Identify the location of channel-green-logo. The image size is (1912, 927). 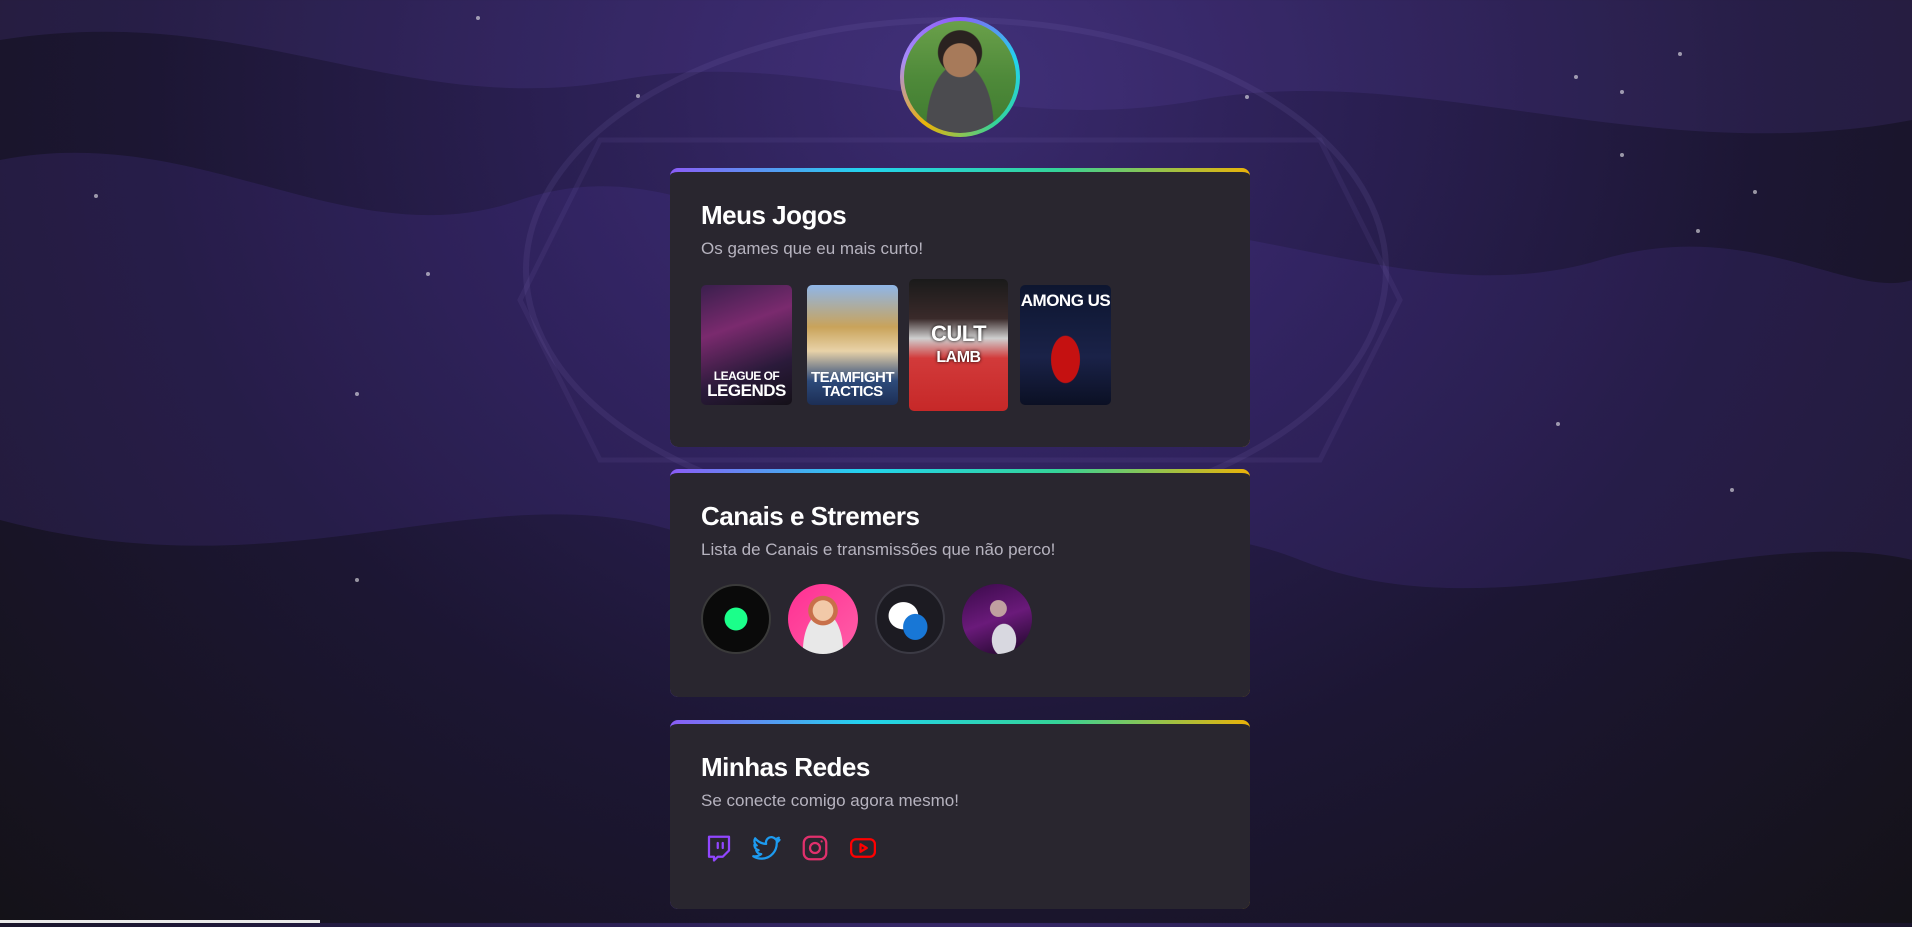
(736, 619).